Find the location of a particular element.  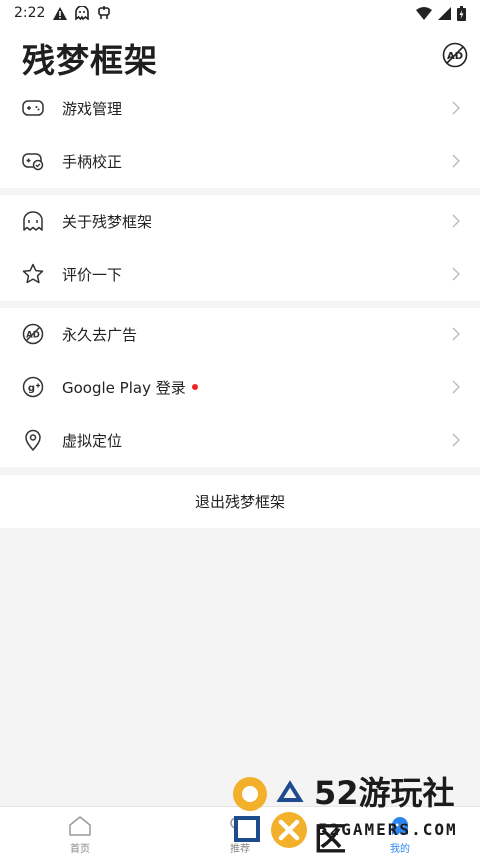

menu-item-google-play-login: g Google Play 登录 is located at coordinates (240, 387).